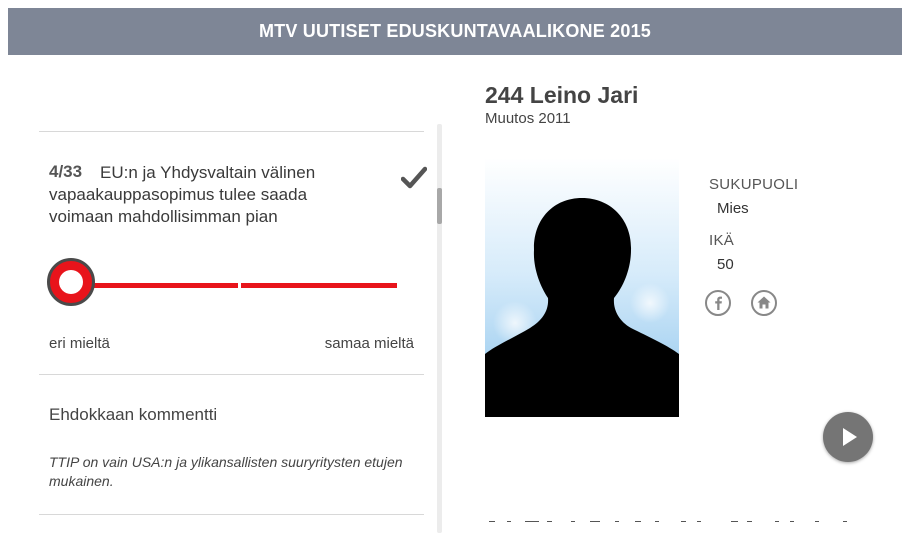 Image resolution: width=915 pixels, height=533 pixels. What do you see at coordinates (754, 184) in the screenshot?
I see `gender-label: SUKUPUOLI` at bounding box center [754, 184].